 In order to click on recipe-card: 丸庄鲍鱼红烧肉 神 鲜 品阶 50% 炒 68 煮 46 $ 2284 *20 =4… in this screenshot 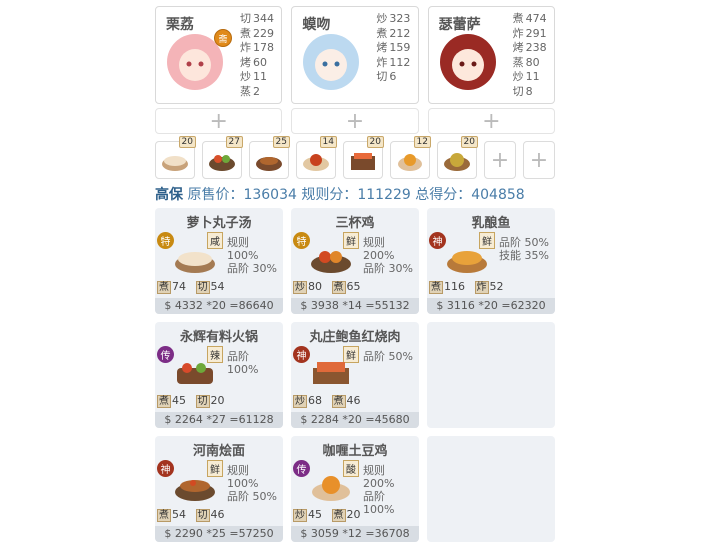, I will do `click(355, 375)`.